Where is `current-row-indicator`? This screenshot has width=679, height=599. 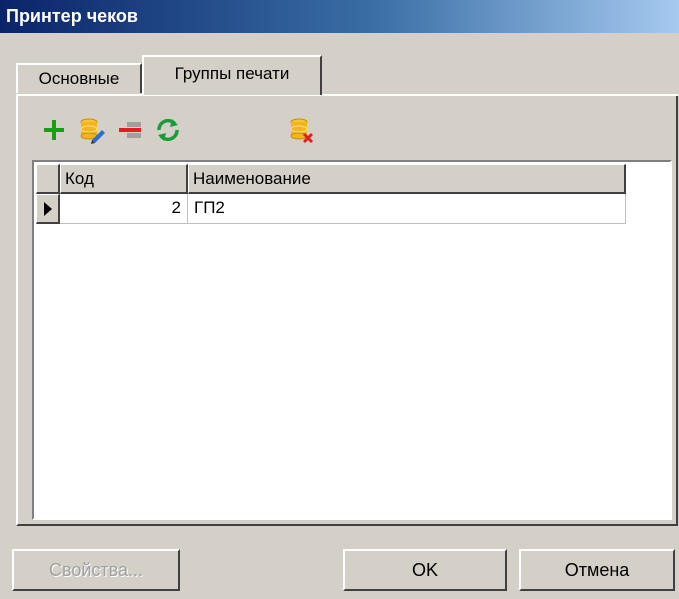 current-row-indicator is located at coordinates (48, 209).